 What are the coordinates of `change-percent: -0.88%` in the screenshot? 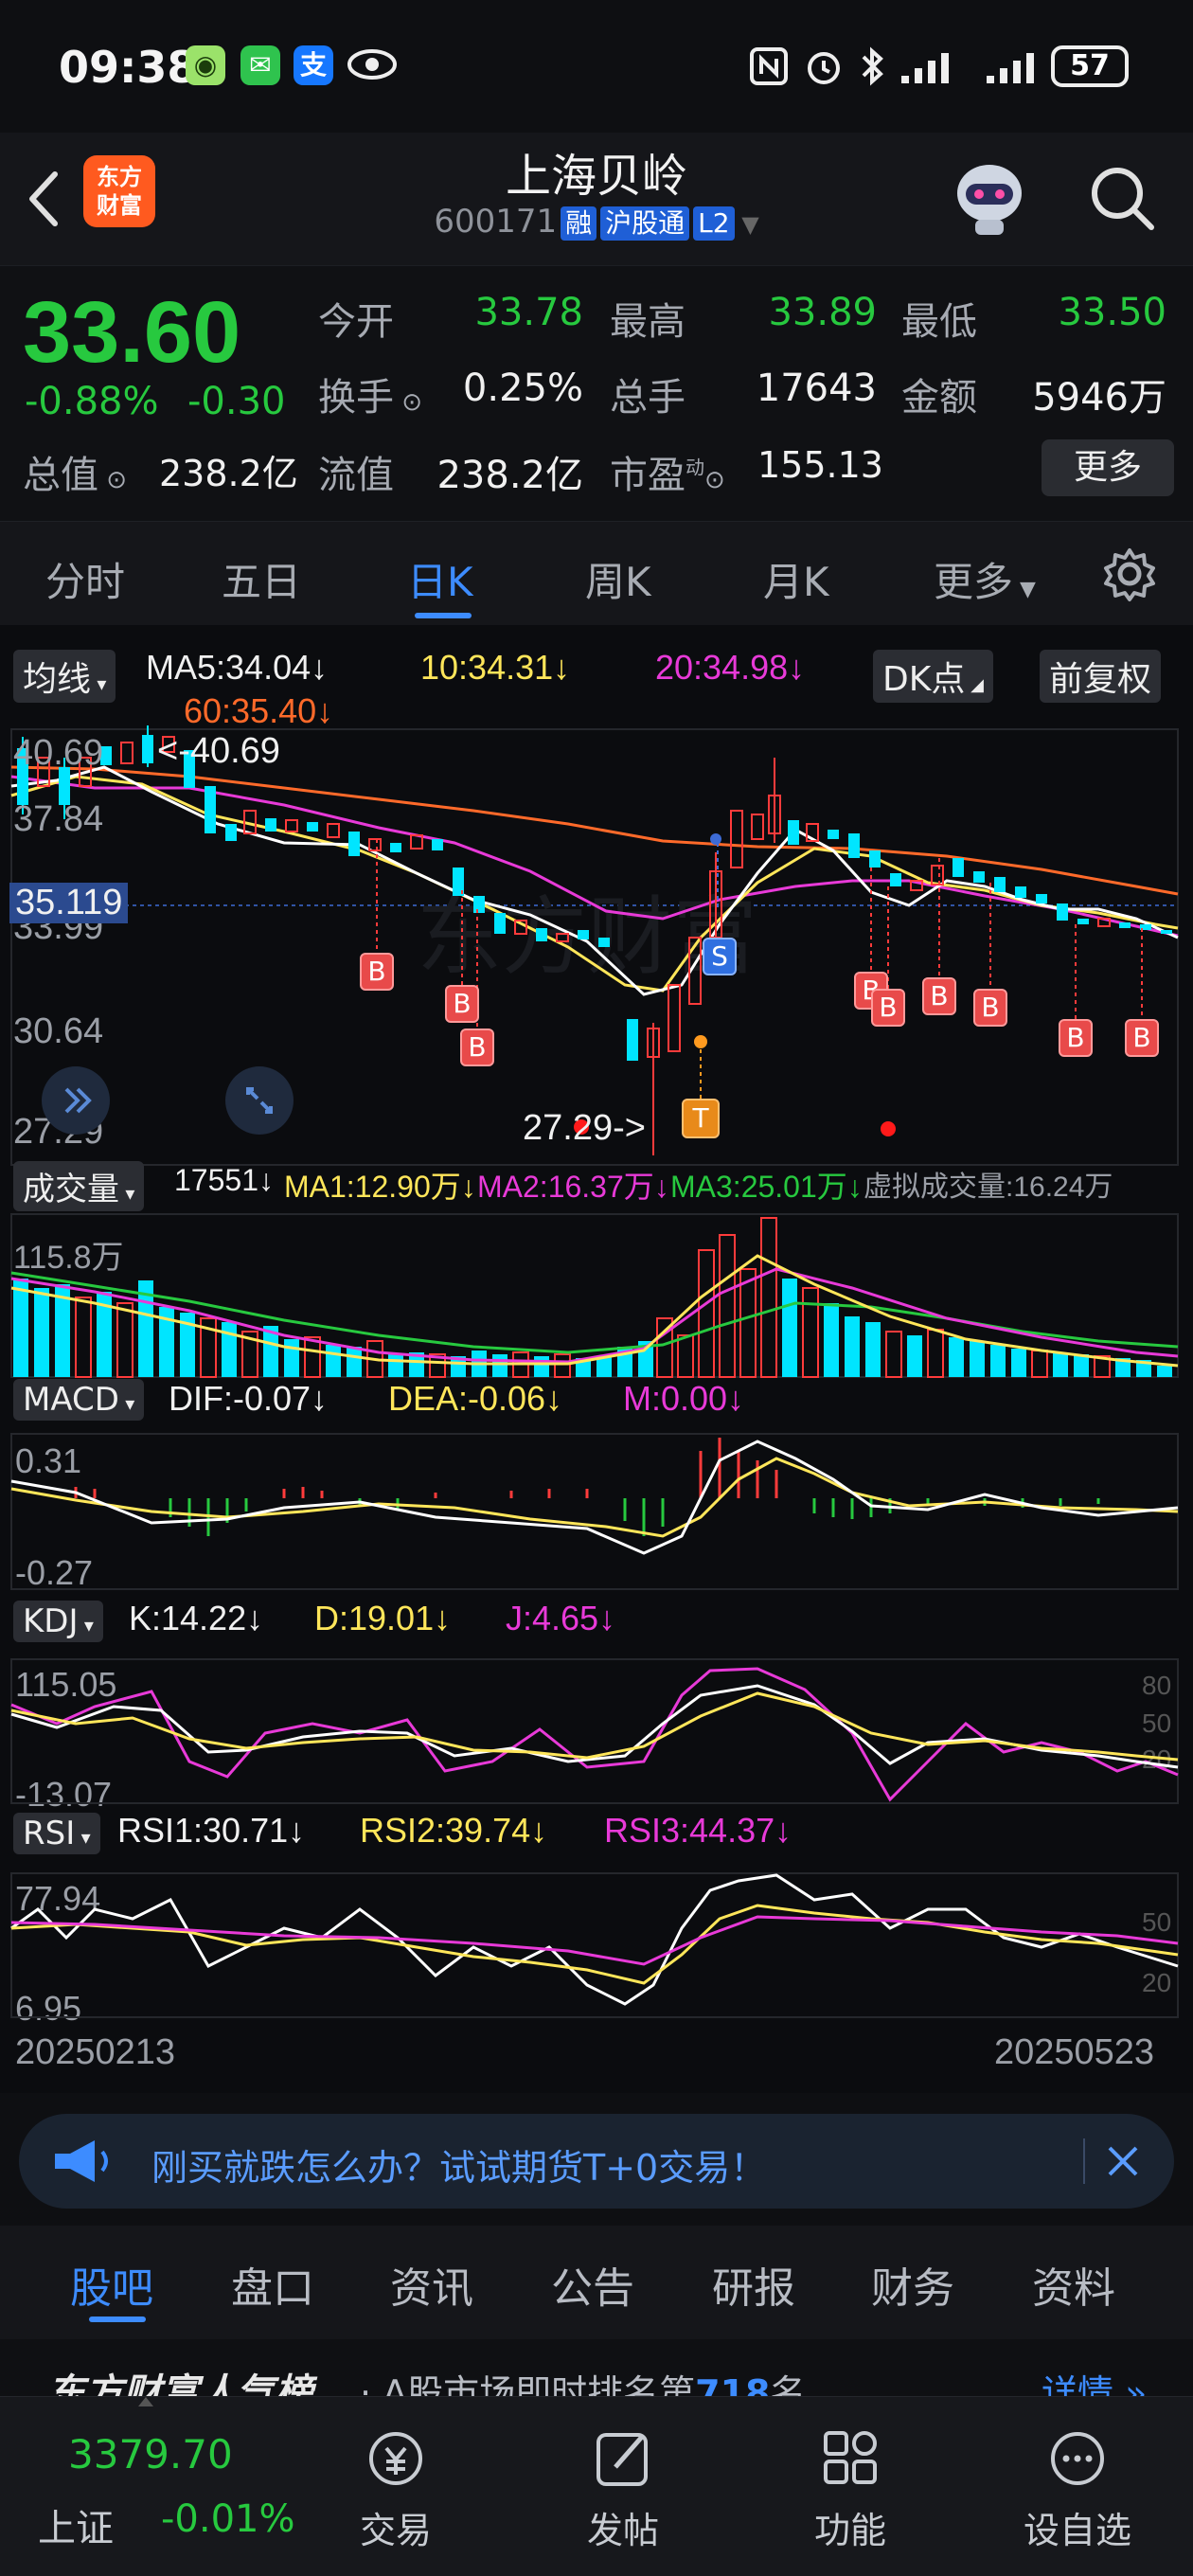 It's located at (92, 401).